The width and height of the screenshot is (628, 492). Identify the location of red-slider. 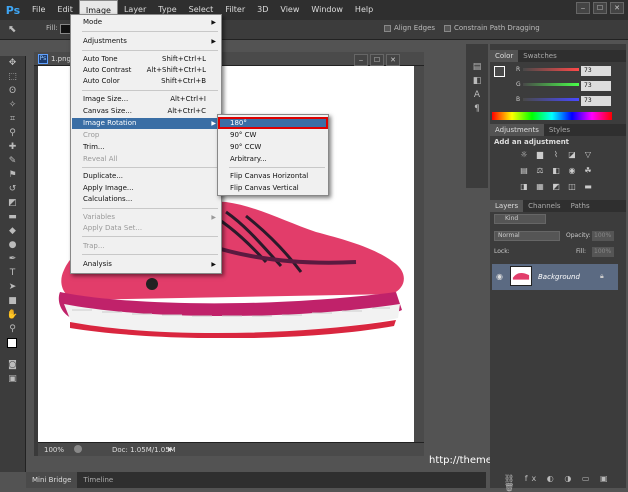
(551, 69).